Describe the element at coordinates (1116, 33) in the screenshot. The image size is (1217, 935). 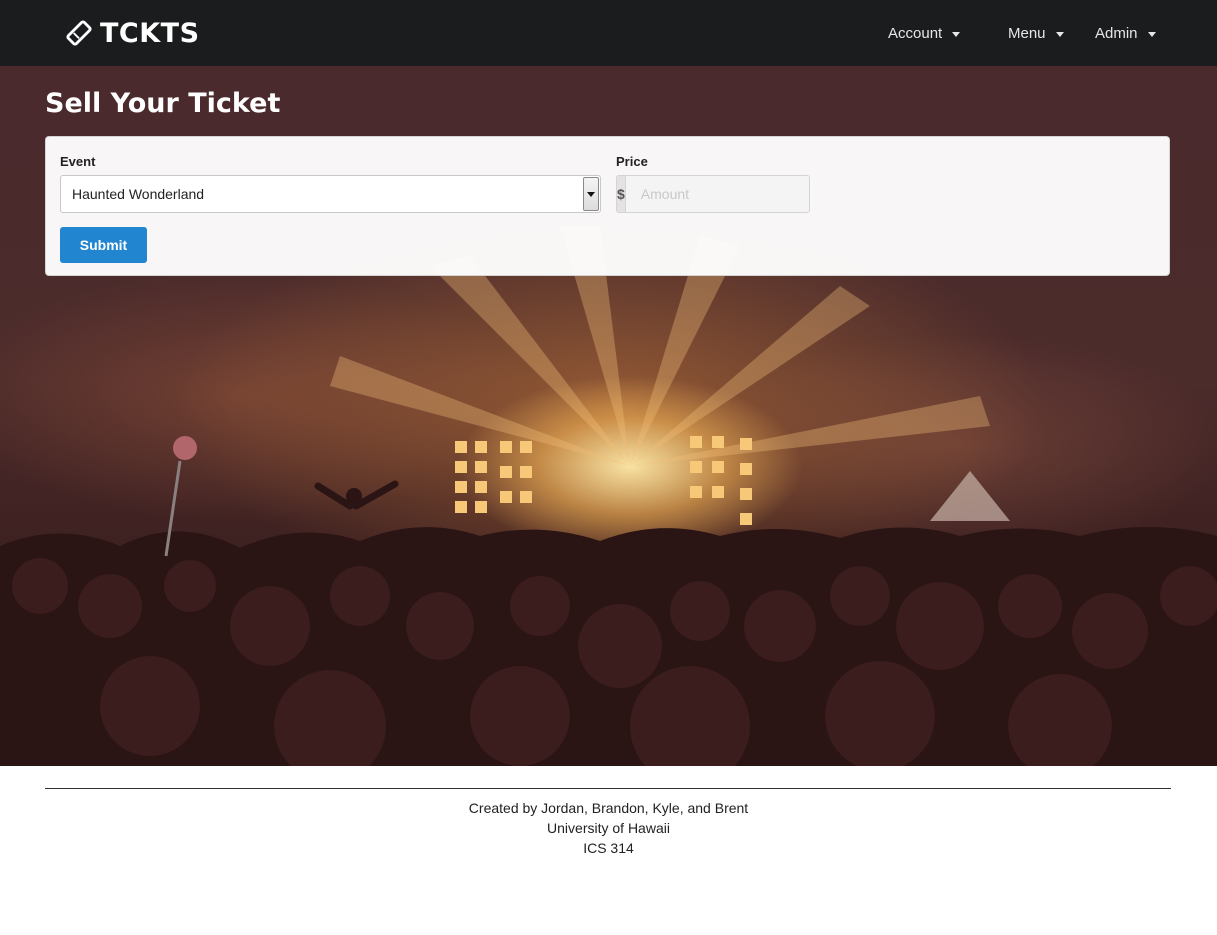
I see `nav-admin-label: Admin` at that location.